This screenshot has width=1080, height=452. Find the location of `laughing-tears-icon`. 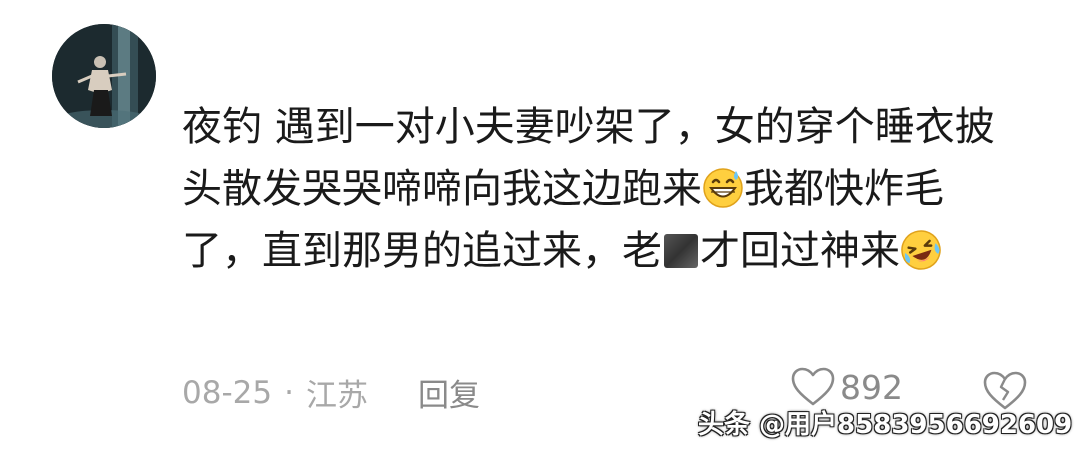

laughing-tears-icon is located at coordinates (921, 250).